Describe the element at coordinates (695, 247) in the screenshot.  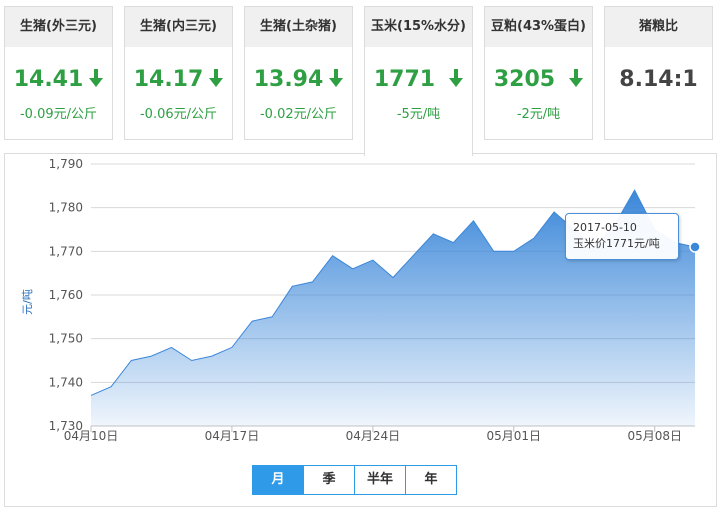
I see `highlighted-data-point` at that location.